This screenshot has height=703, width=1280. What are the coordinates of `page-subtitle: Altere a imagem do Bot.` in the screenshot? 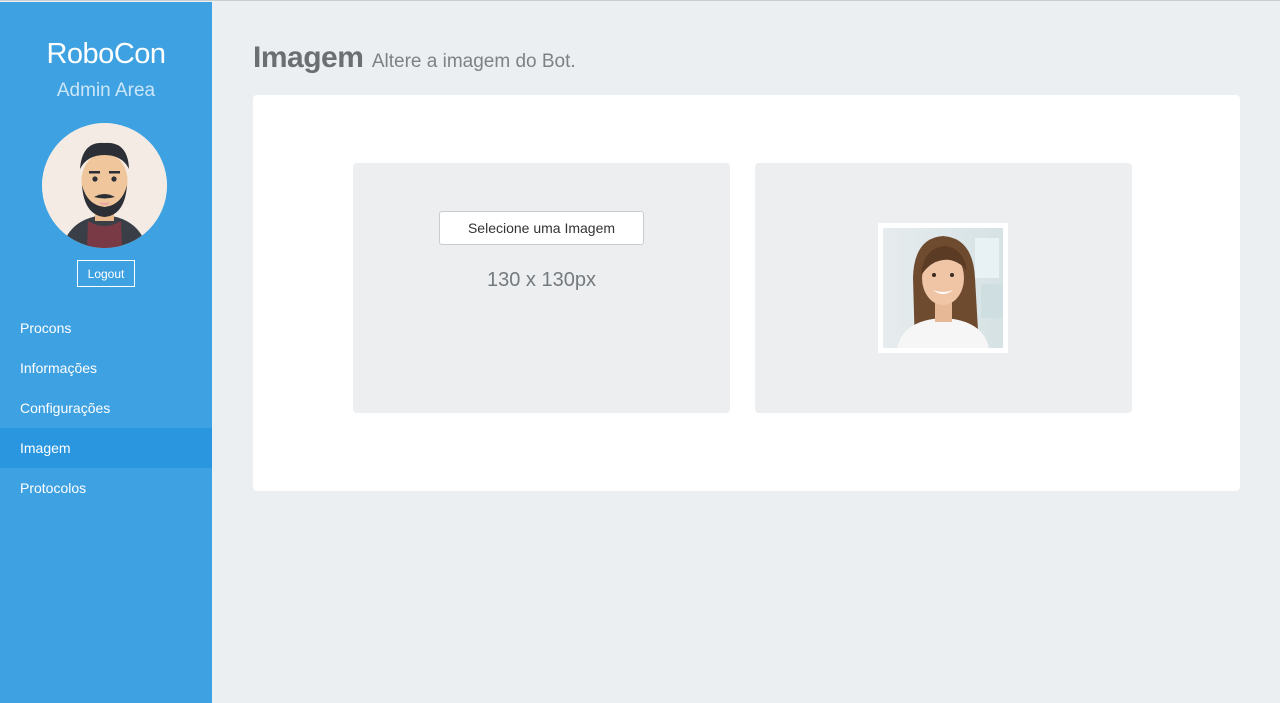 It's located at (473, 61).